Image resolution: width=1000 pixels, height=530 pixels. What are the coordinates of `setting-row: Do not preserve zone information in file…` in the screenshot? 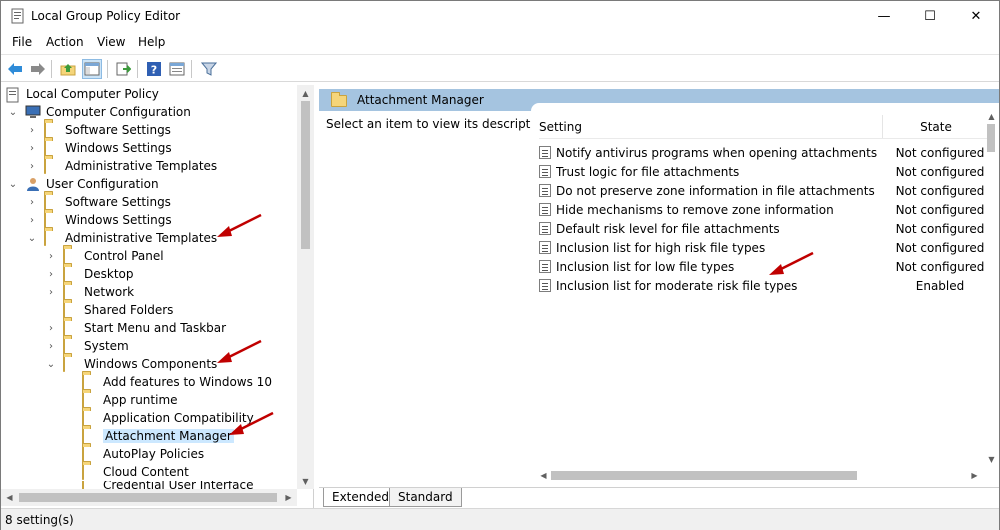 It's located at (769, 190).